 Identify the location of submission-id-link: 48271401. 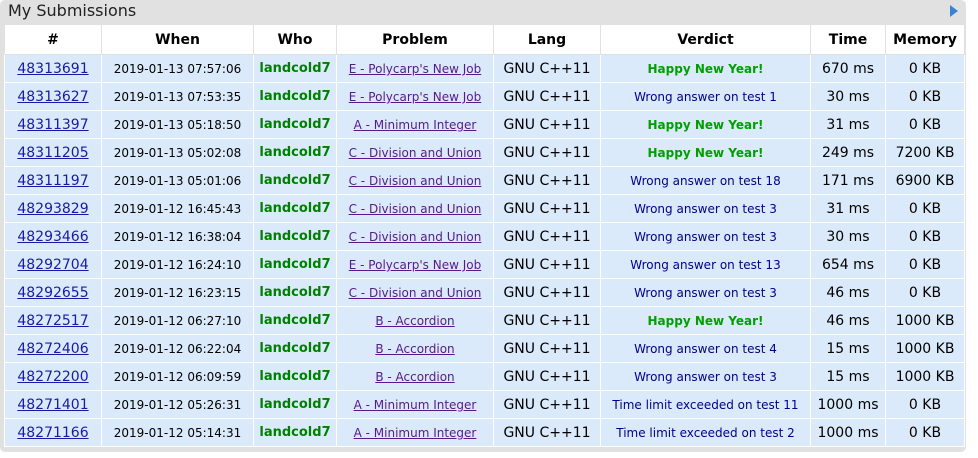
(52, 405).